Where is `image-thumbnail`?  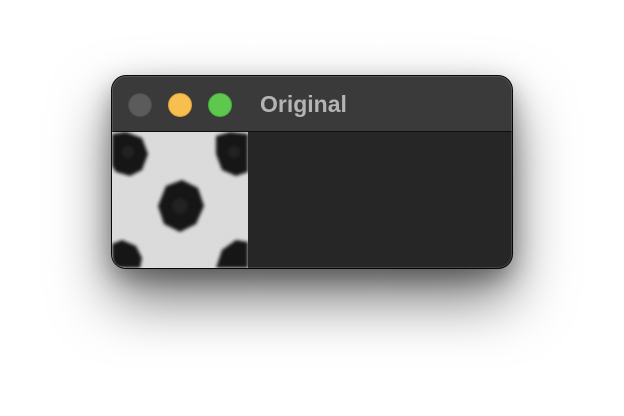 image-thumbnail is located at coordinates (180, 200).